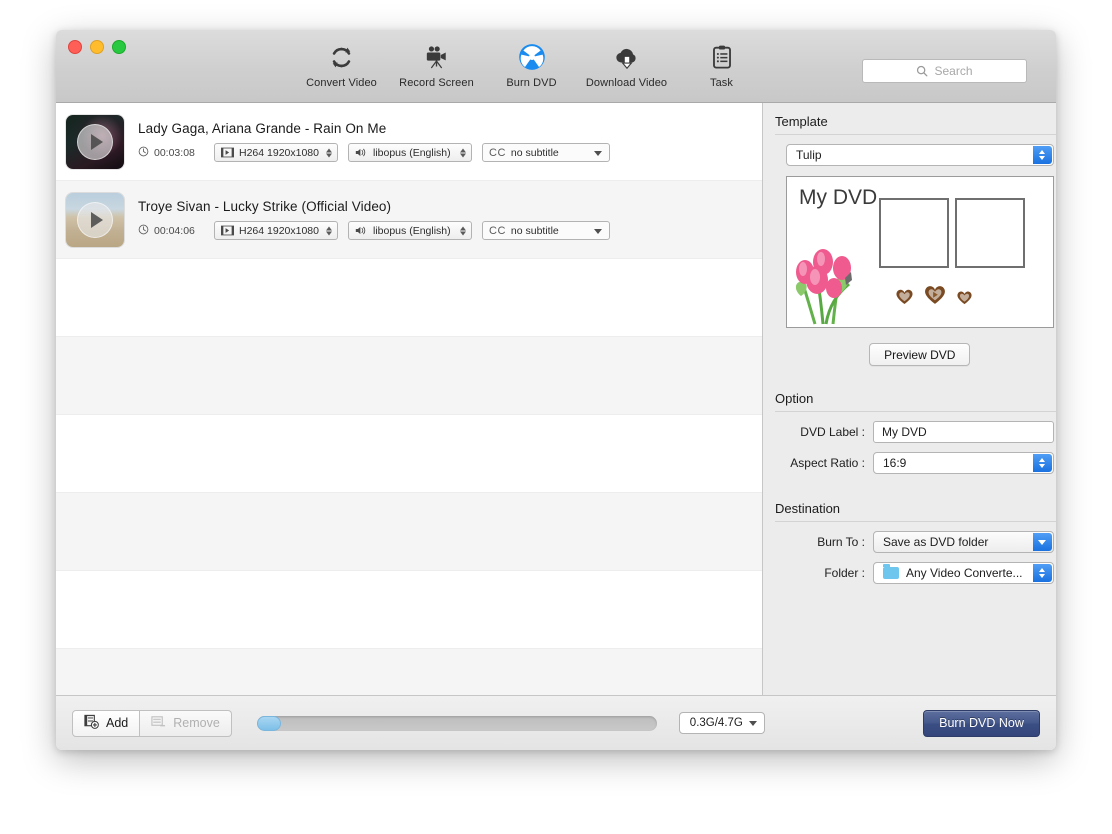 The height and width of the screenshot is (834, 1112). Describe the element at coordinates (981, 723) in the screenshot. I see `burn-dvd-now-button: Burn DVD Now` at that location.